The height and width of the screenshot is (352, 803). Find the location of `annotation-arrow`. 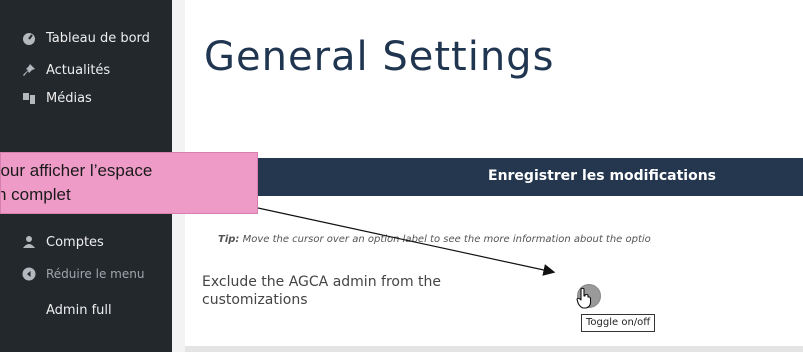

annotation-arrow is located at coordinates (406, 241).